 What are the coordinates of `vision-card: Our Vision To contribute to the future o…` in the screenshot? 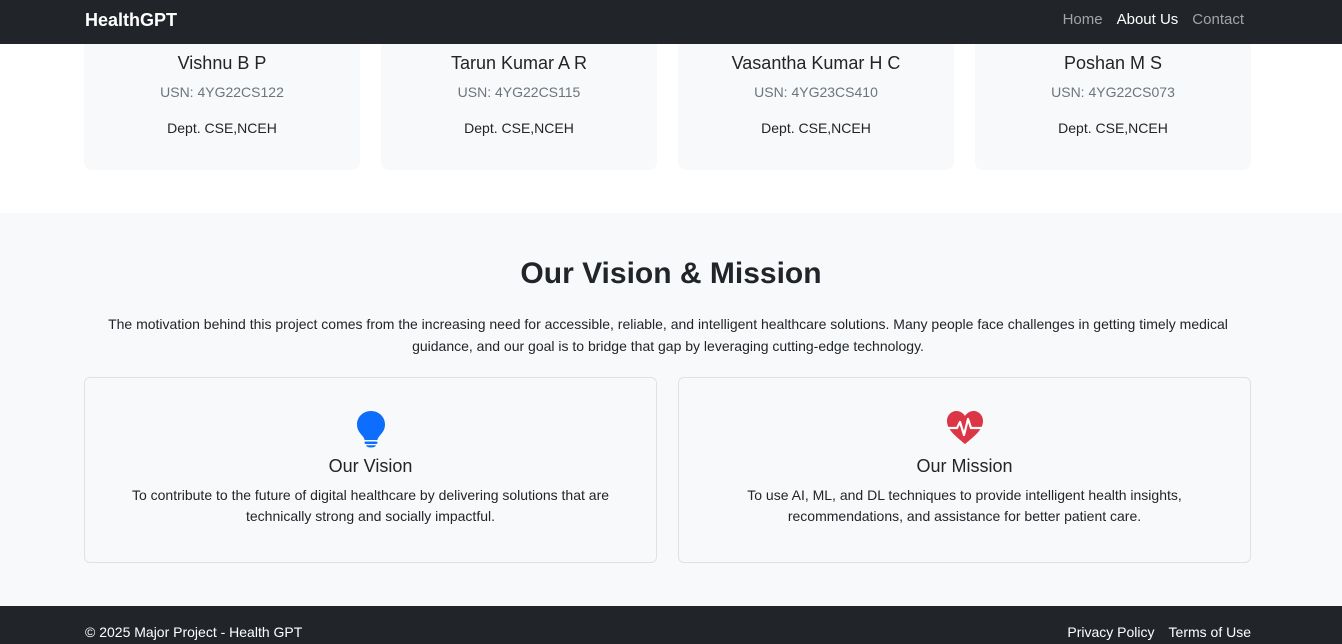 It's located at (370, 470).